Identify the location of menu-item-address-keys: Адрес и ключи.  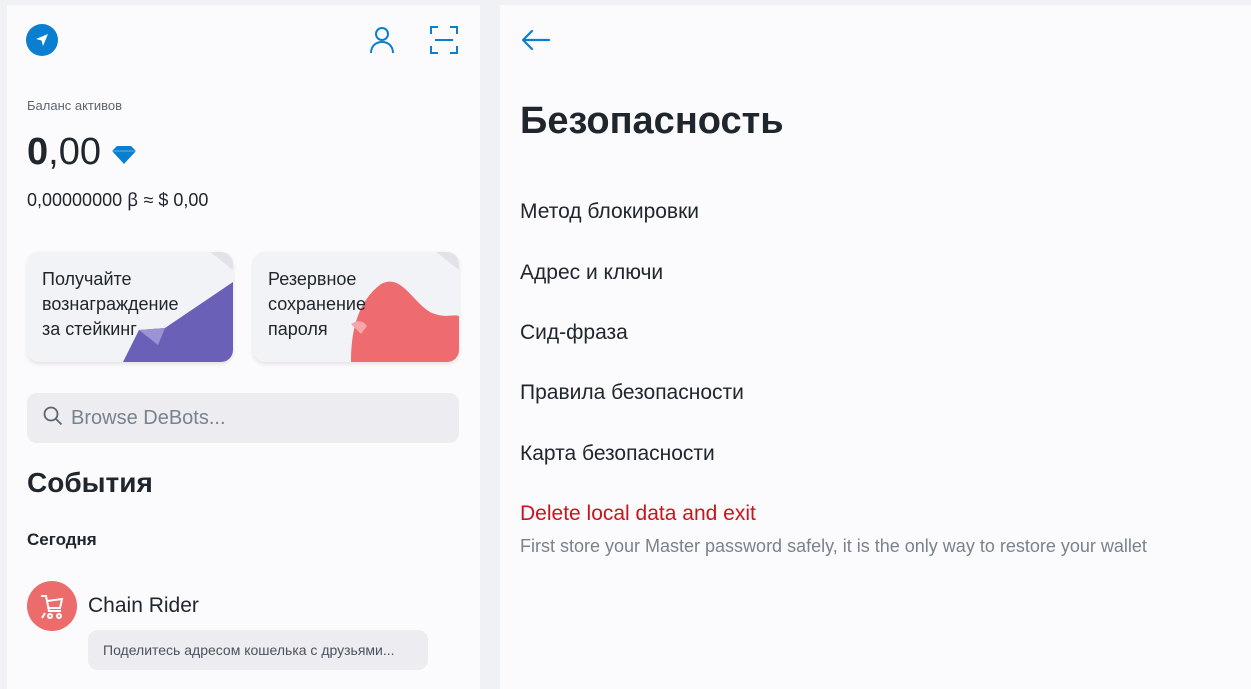
(591, 273).